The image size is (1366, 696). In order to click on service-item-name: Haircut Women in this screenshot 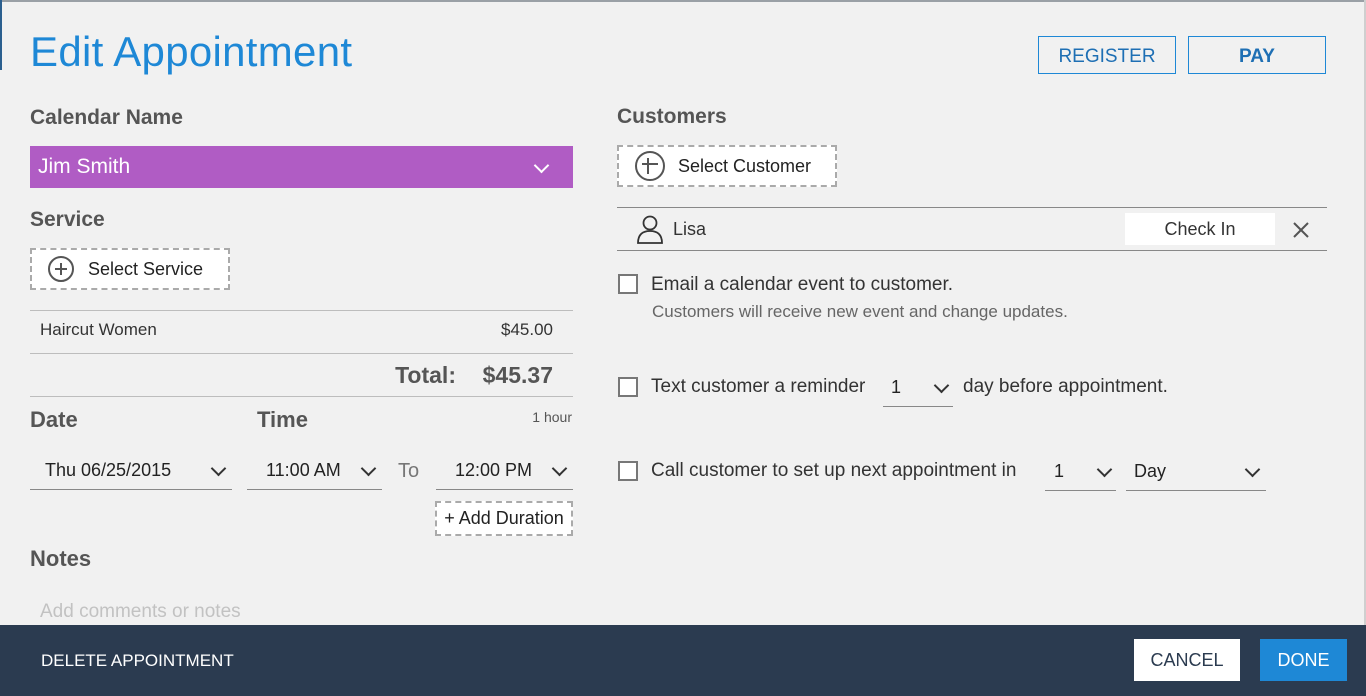, I will do `click(98, 329)`.